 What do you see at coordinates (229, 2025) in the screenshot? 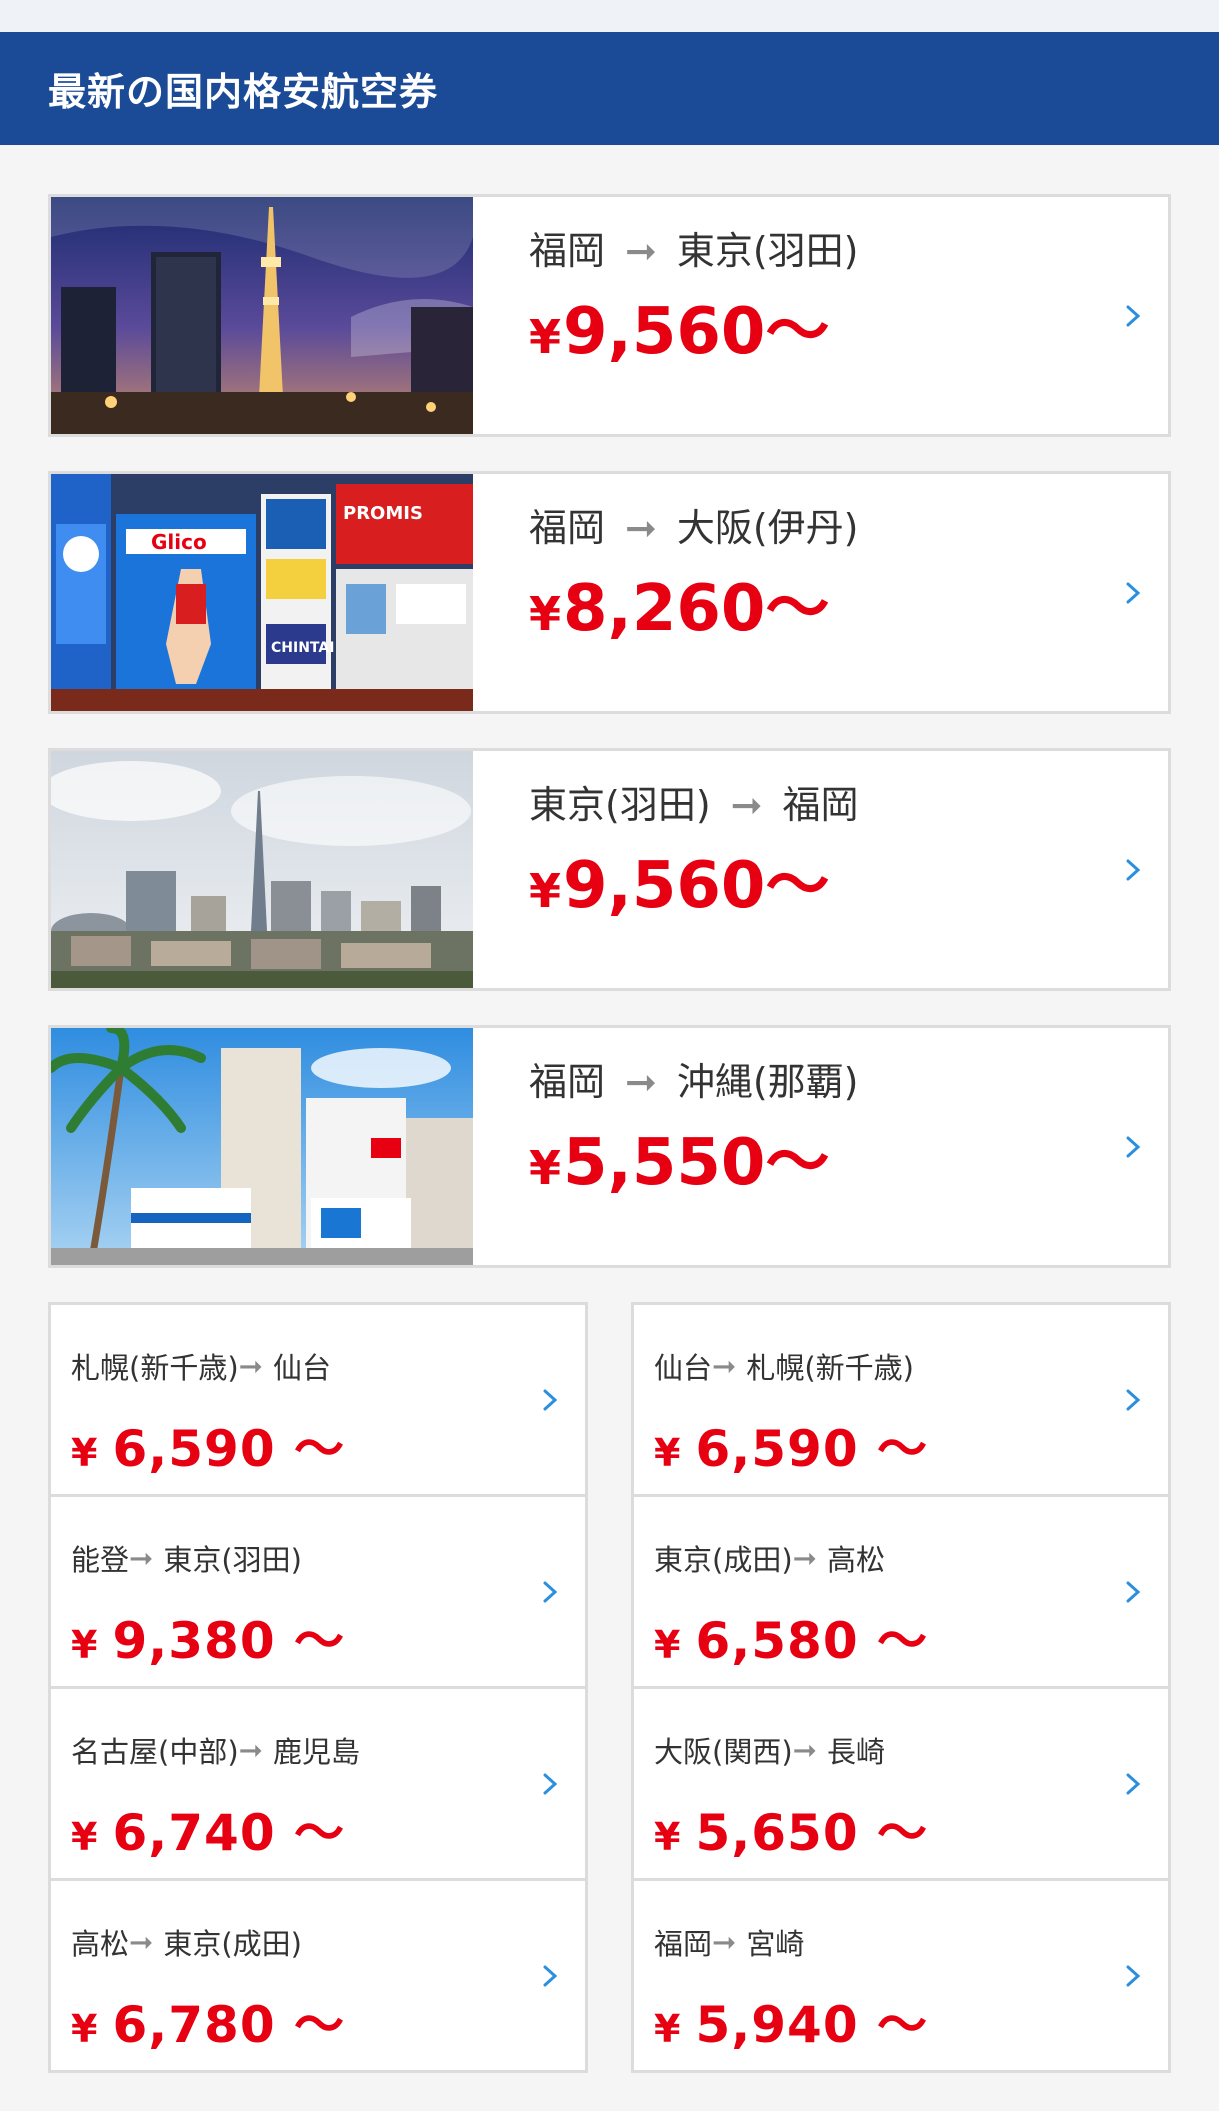
I see `price-value: 6,780 ～` at bounding box center [229, 2025].